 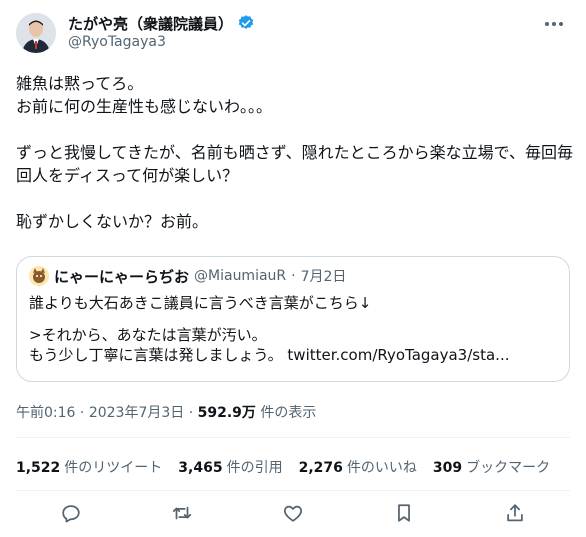 I want to click on author-avatar, so click(x=36, y=33).